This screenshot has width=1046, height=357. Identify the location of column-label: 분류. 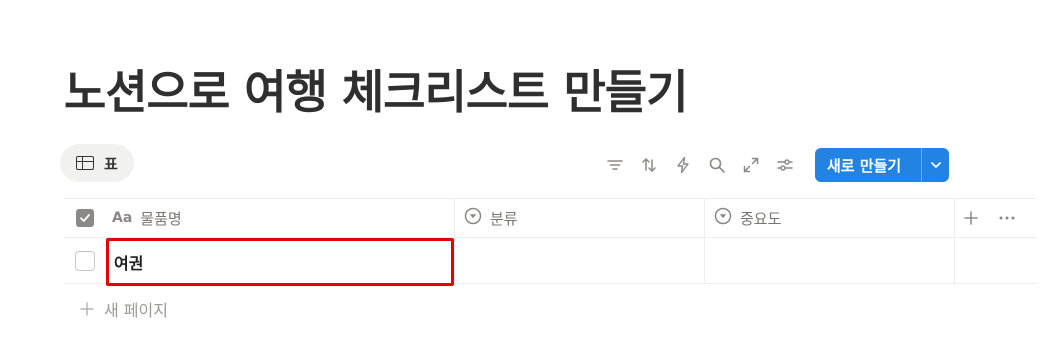
(504, 218).